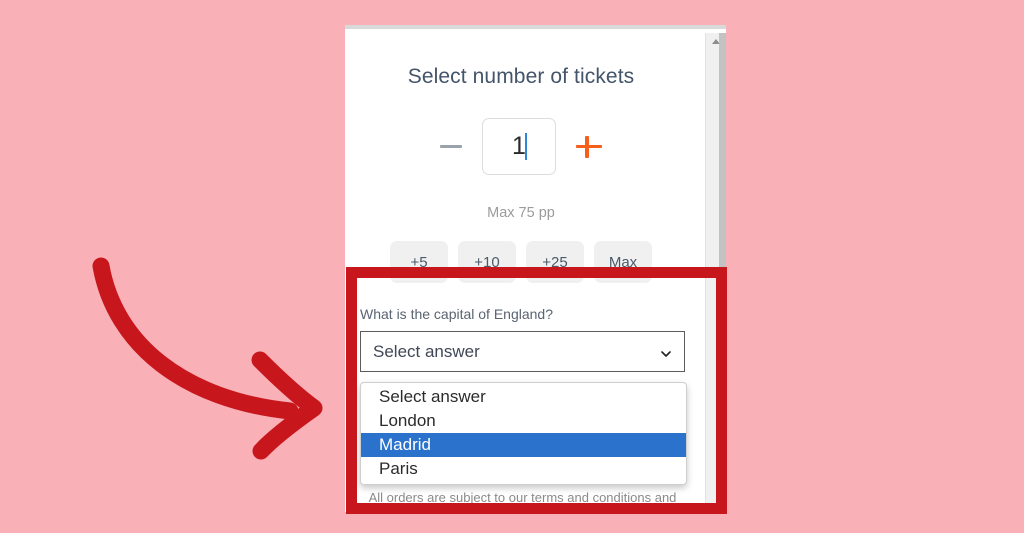  I want to click on text-cursor-caret, so click(526, 146).